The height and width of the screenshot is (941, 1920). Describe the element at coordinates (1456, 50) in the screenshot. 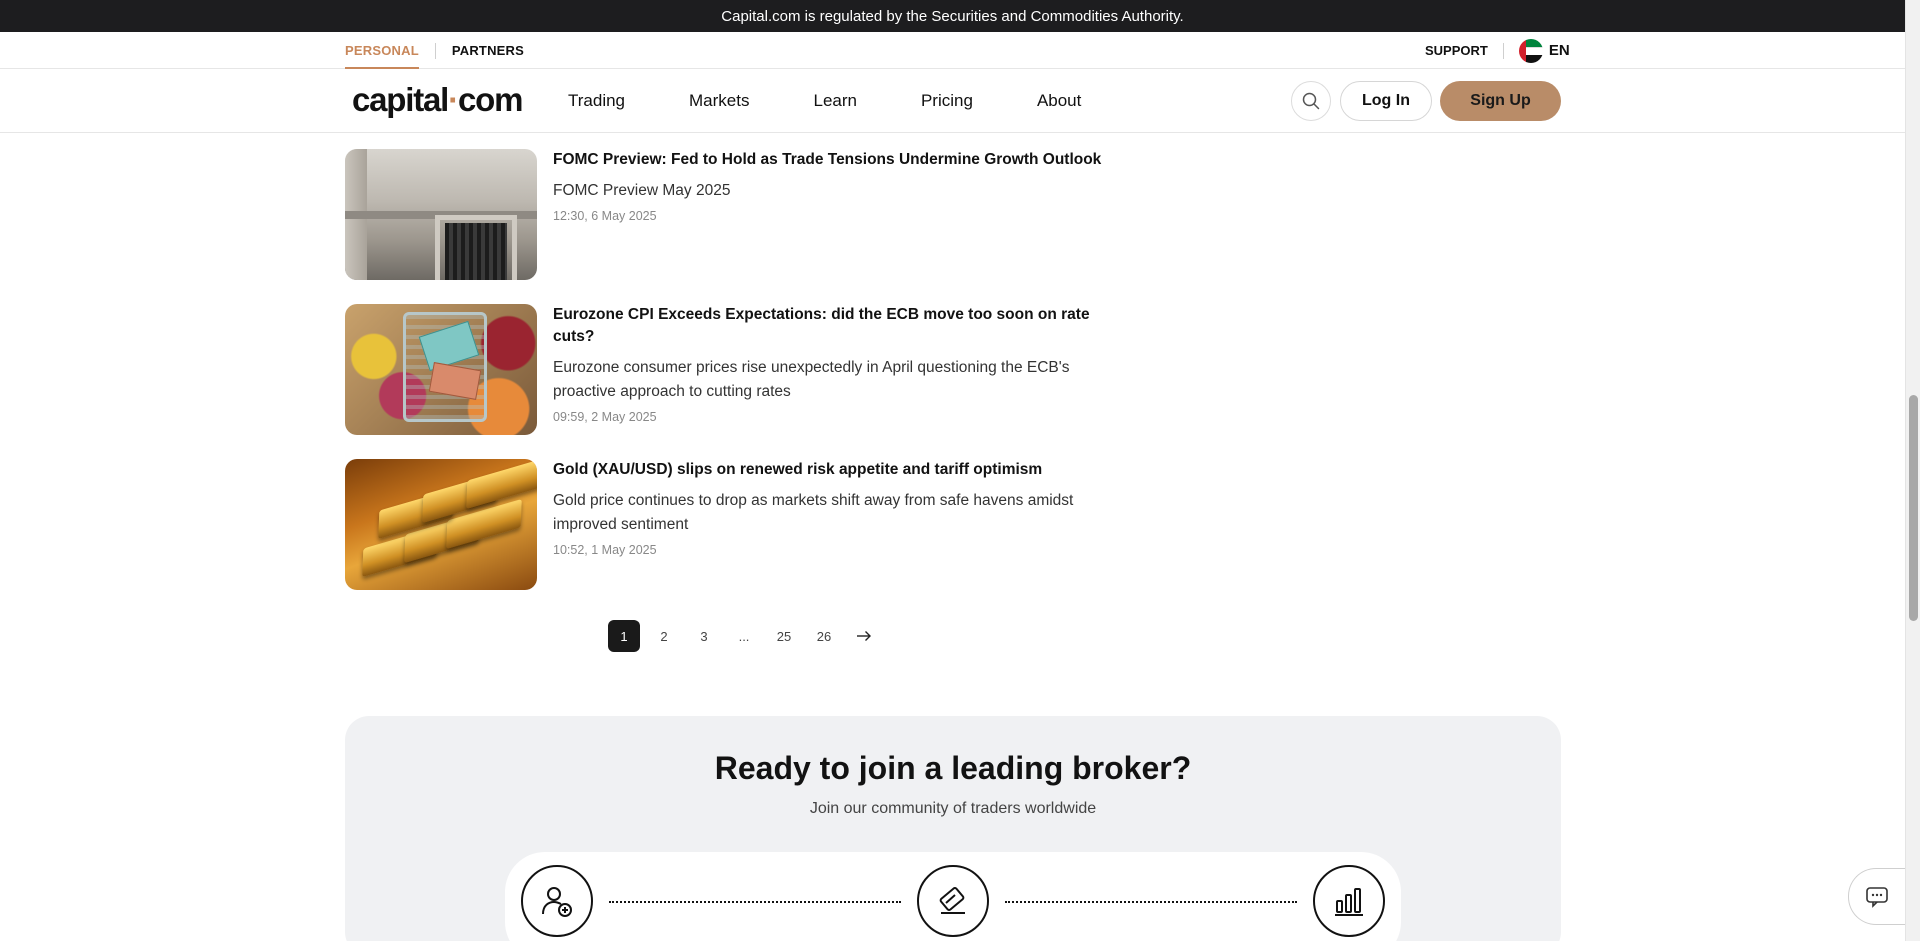

I see `support-link: SUPPORT` at that location.